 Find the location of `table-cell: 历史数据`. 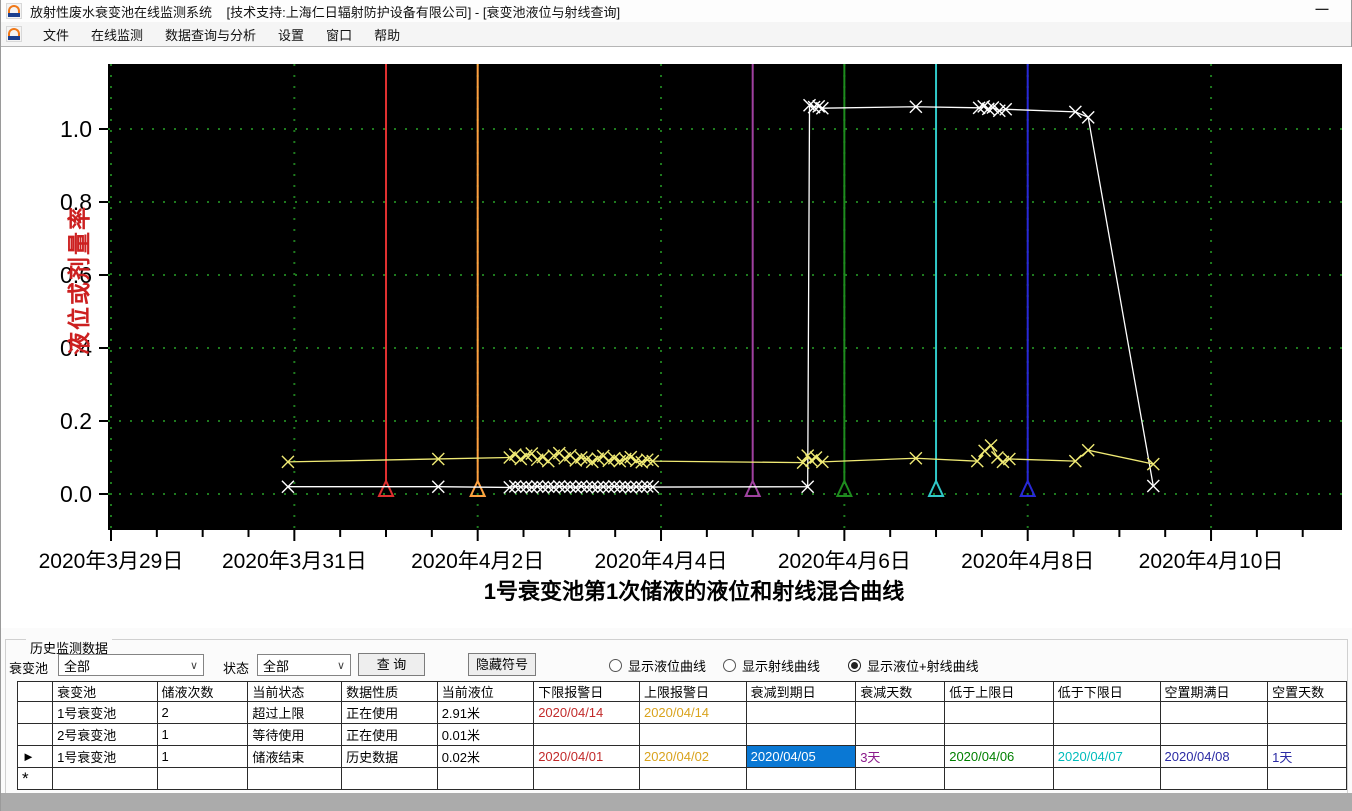

table-cell: 历史数据 is located at coordinates (389, 756).